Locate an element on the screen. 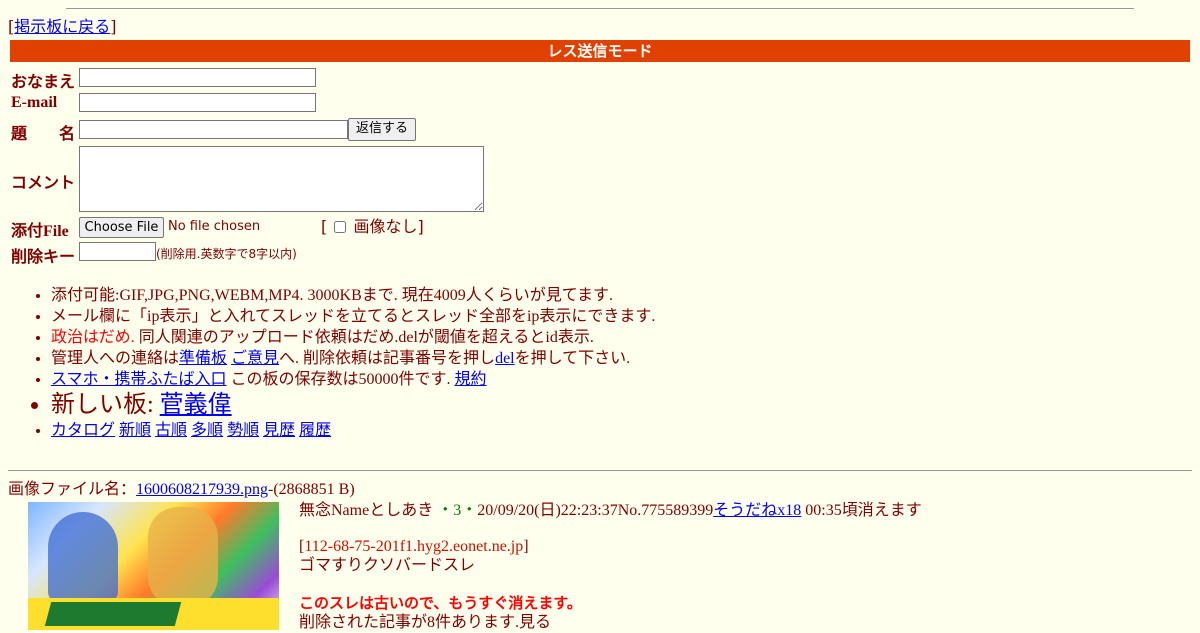  comment-textarea is located at coordinates (281, 179).